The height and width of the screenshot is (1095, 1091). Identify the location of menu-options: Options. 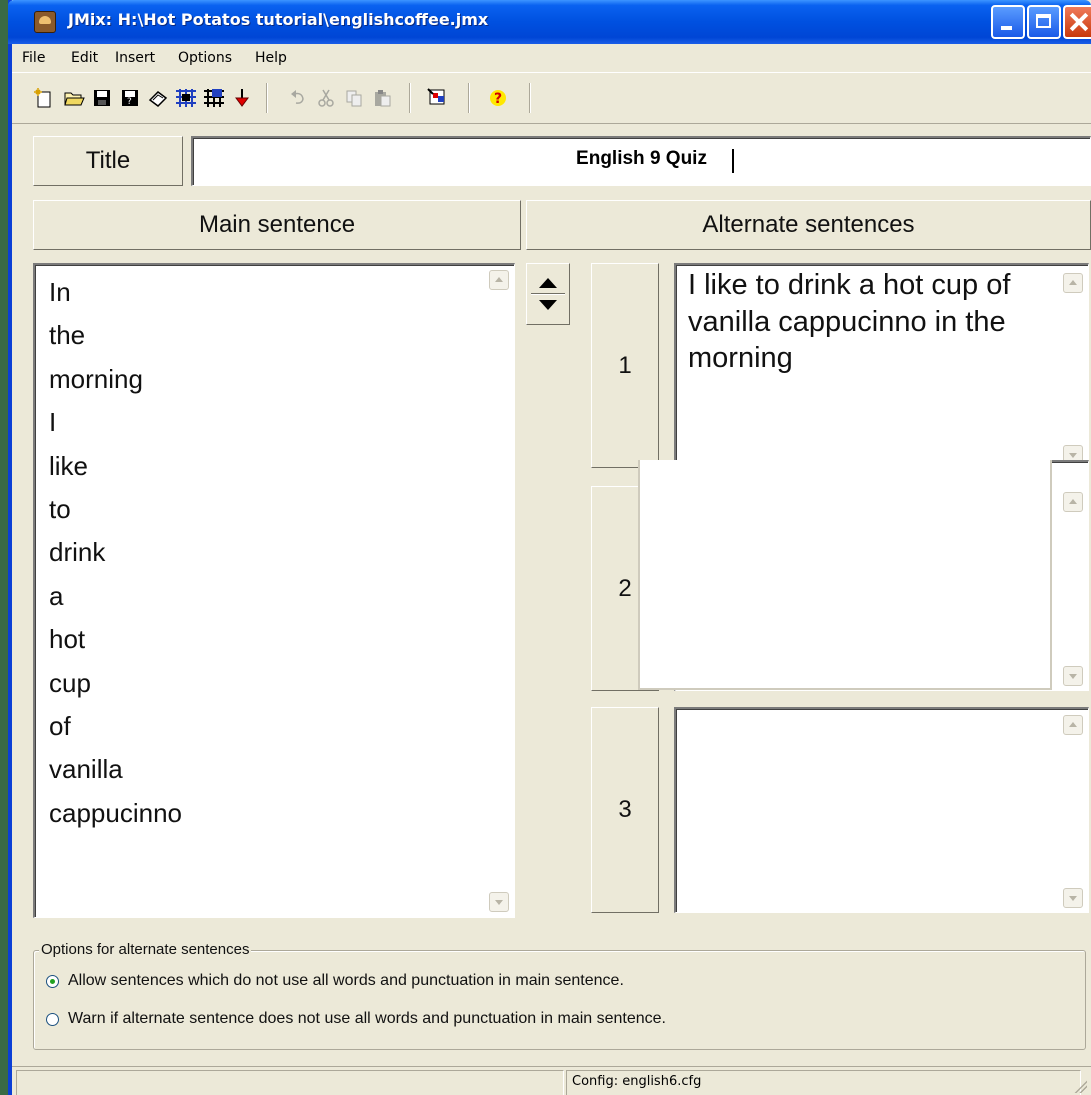
(205, 58).